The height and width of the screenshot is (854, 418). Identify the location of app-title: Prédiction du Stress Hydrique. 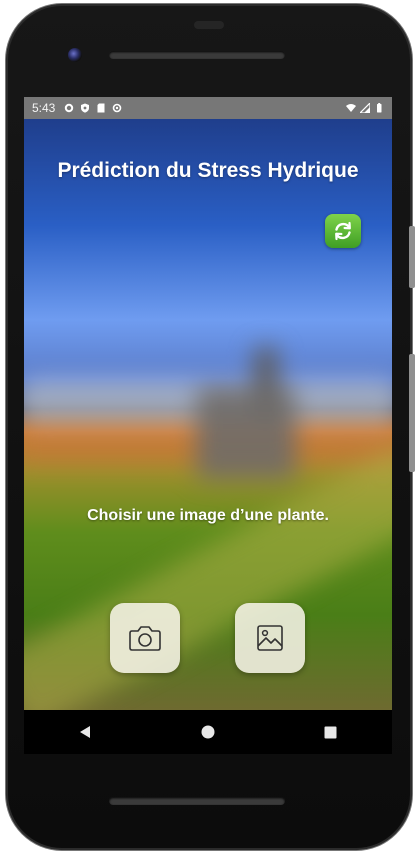
(208, 170).